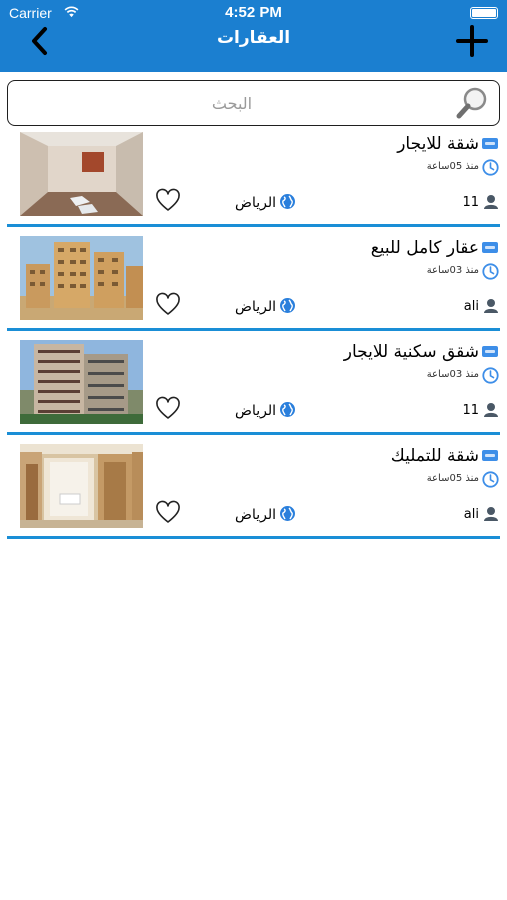 The width and height of the screenshot is (507, 900). I want to click on navigation-bar: العقارات, so click(253, 46).